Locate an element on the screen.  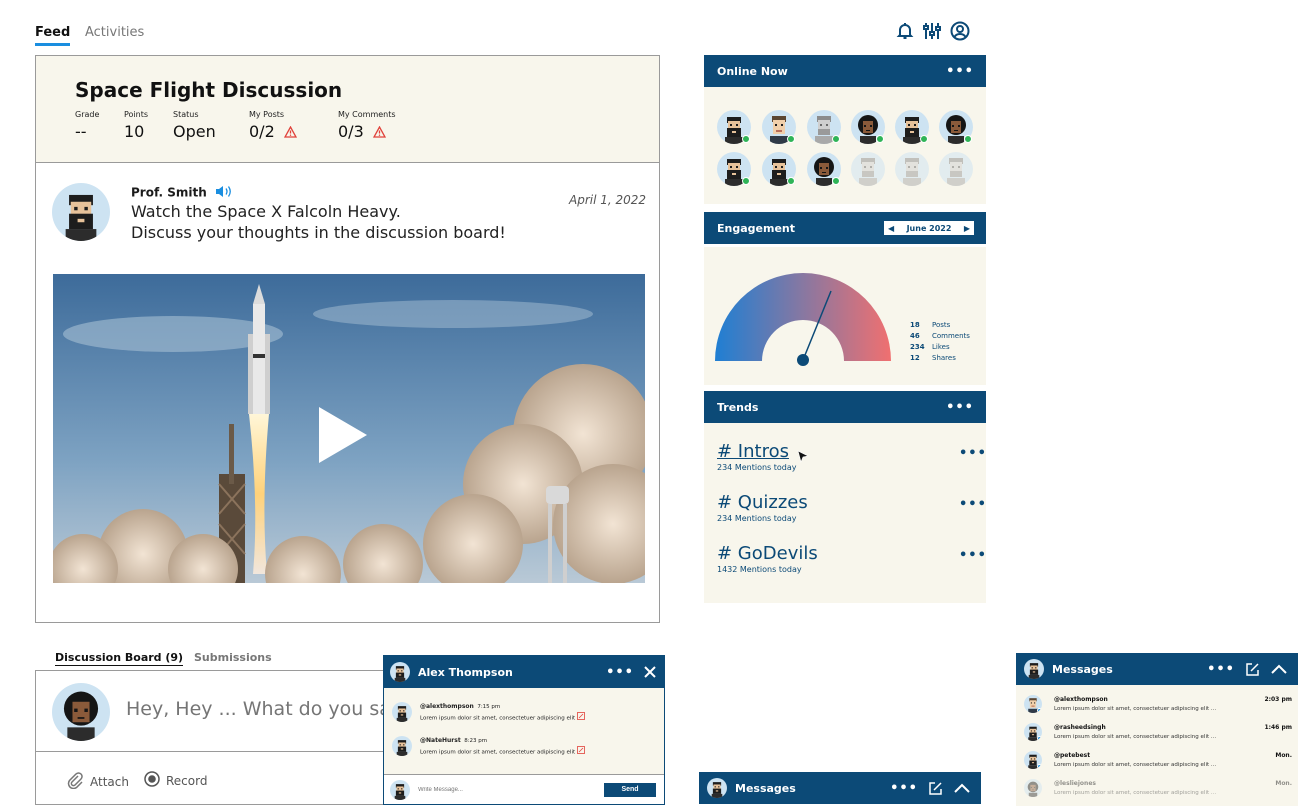
engagement-header: Engagement ◀ June 2022 ▶ is located at coordinates (845, 228).